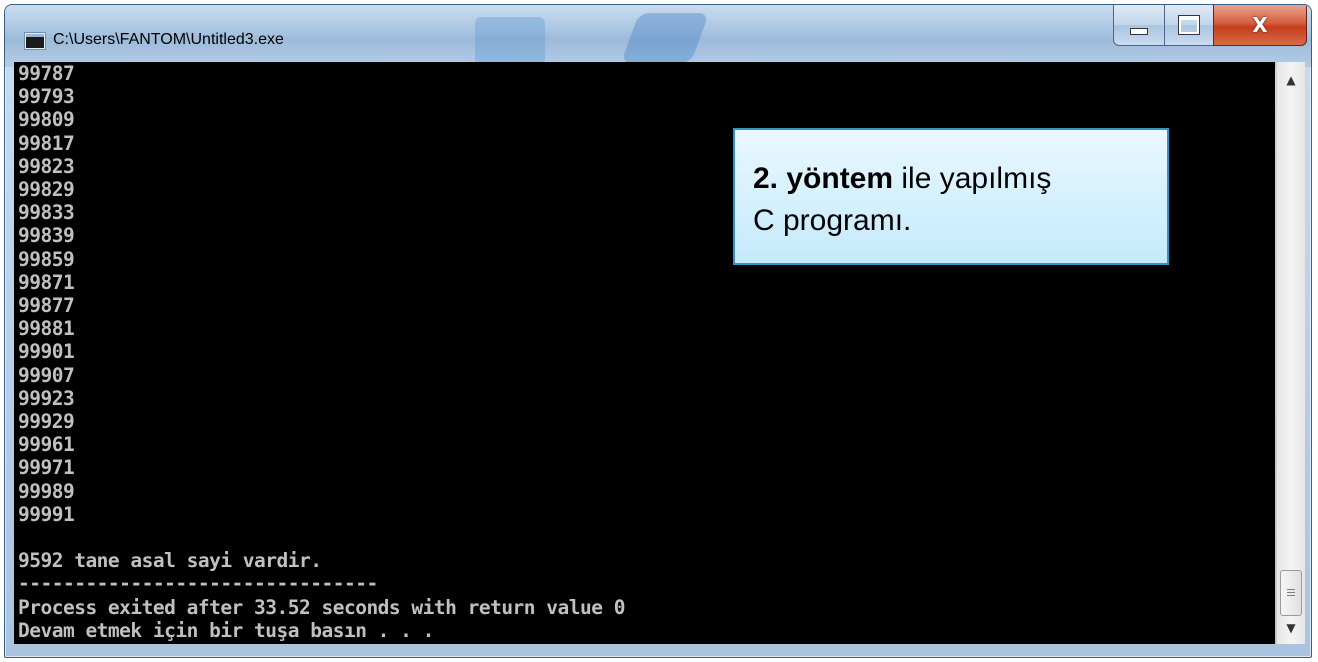 This screenshot has height=662, width=1318. Describe the element at coordinates (823, 178) in the screenshot. I see `callout-bold-text: 2. yöntem` at that location.